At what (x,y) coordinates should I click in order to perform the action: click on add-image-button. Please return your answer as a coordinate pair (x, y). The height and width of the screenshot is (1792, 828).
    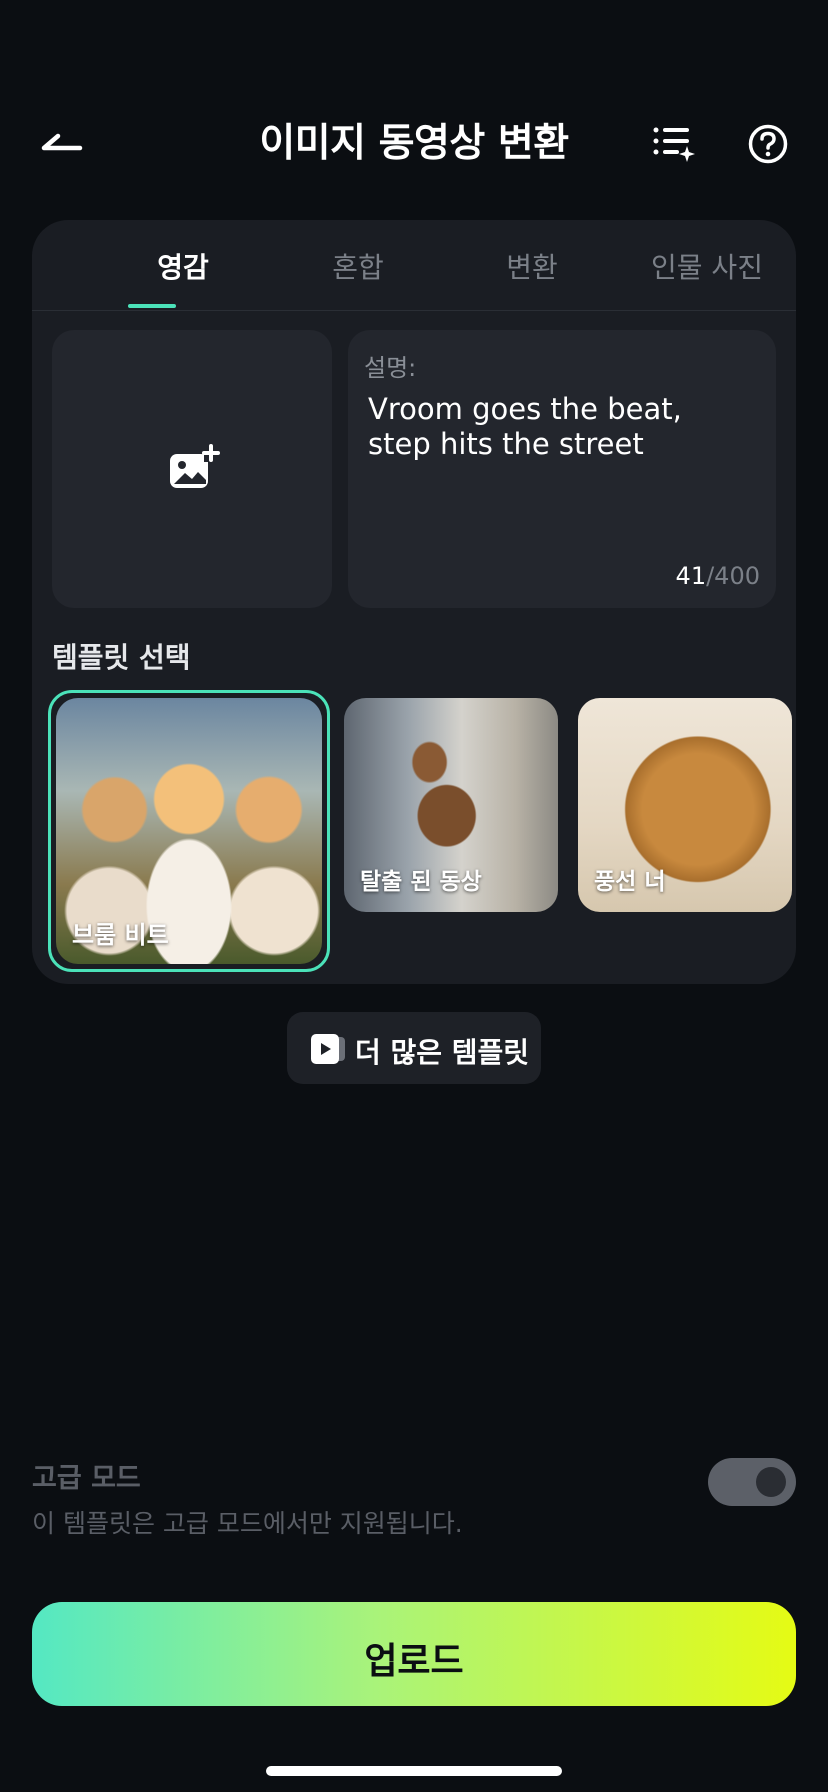
    Looking at the image, I should click on (192, 469).